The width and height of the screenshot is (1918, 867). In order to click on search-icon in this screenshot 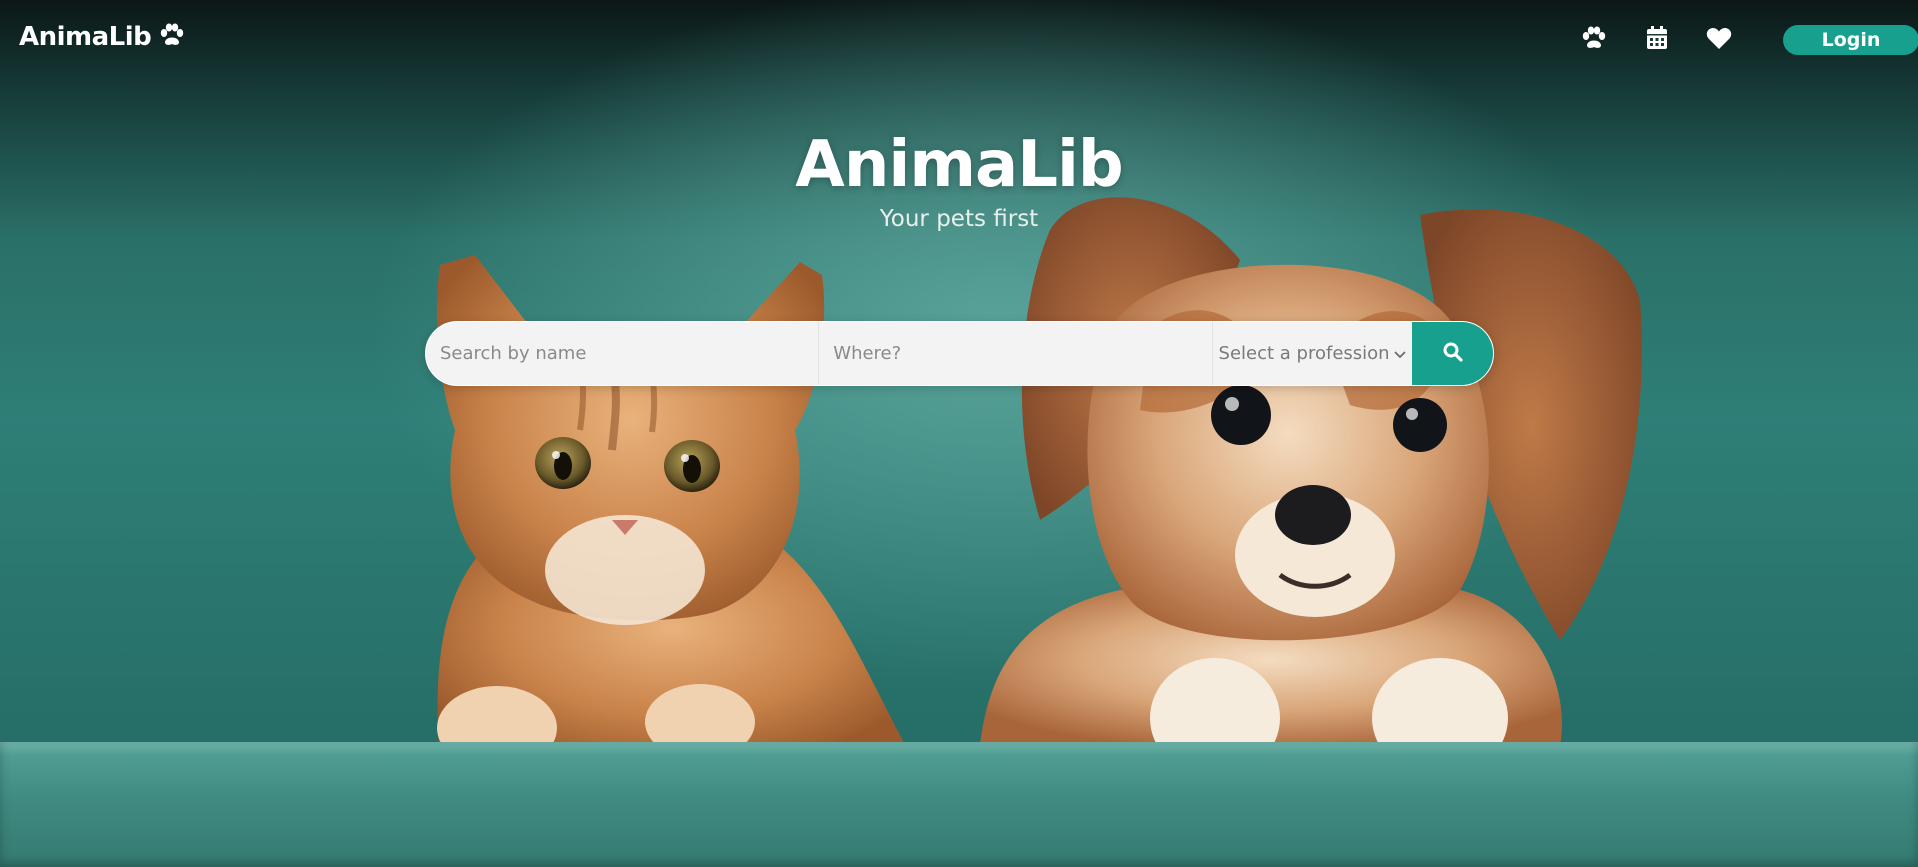, I will do `click(1453, 353)`.